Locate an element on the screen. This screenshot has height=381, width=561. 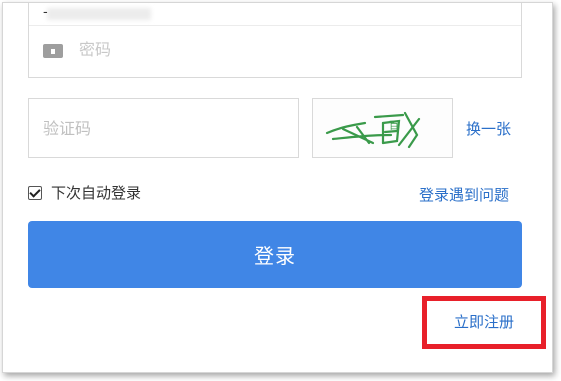
password-placeholder: 密码 is located at coordinates (95, 49).